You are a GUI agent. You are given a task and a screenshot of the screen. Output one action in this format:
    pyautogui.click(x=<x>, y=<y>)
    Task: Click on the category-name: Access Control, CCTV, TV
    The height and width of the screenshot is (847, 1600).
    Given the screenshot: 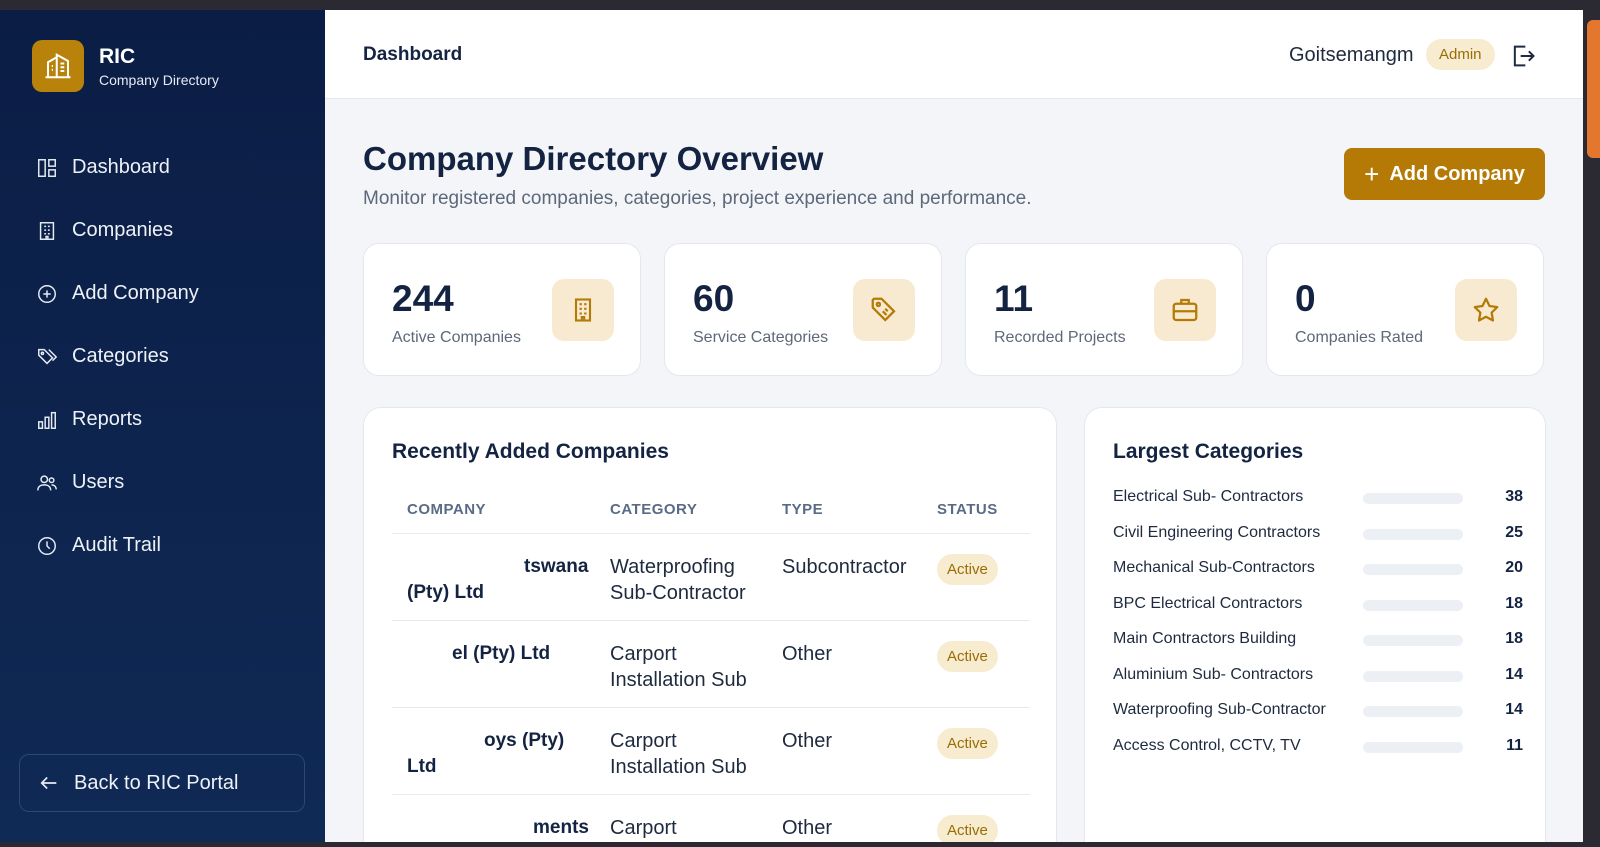 What is the action you would take?
    pyautogui.click(x=1207, y=745)
    